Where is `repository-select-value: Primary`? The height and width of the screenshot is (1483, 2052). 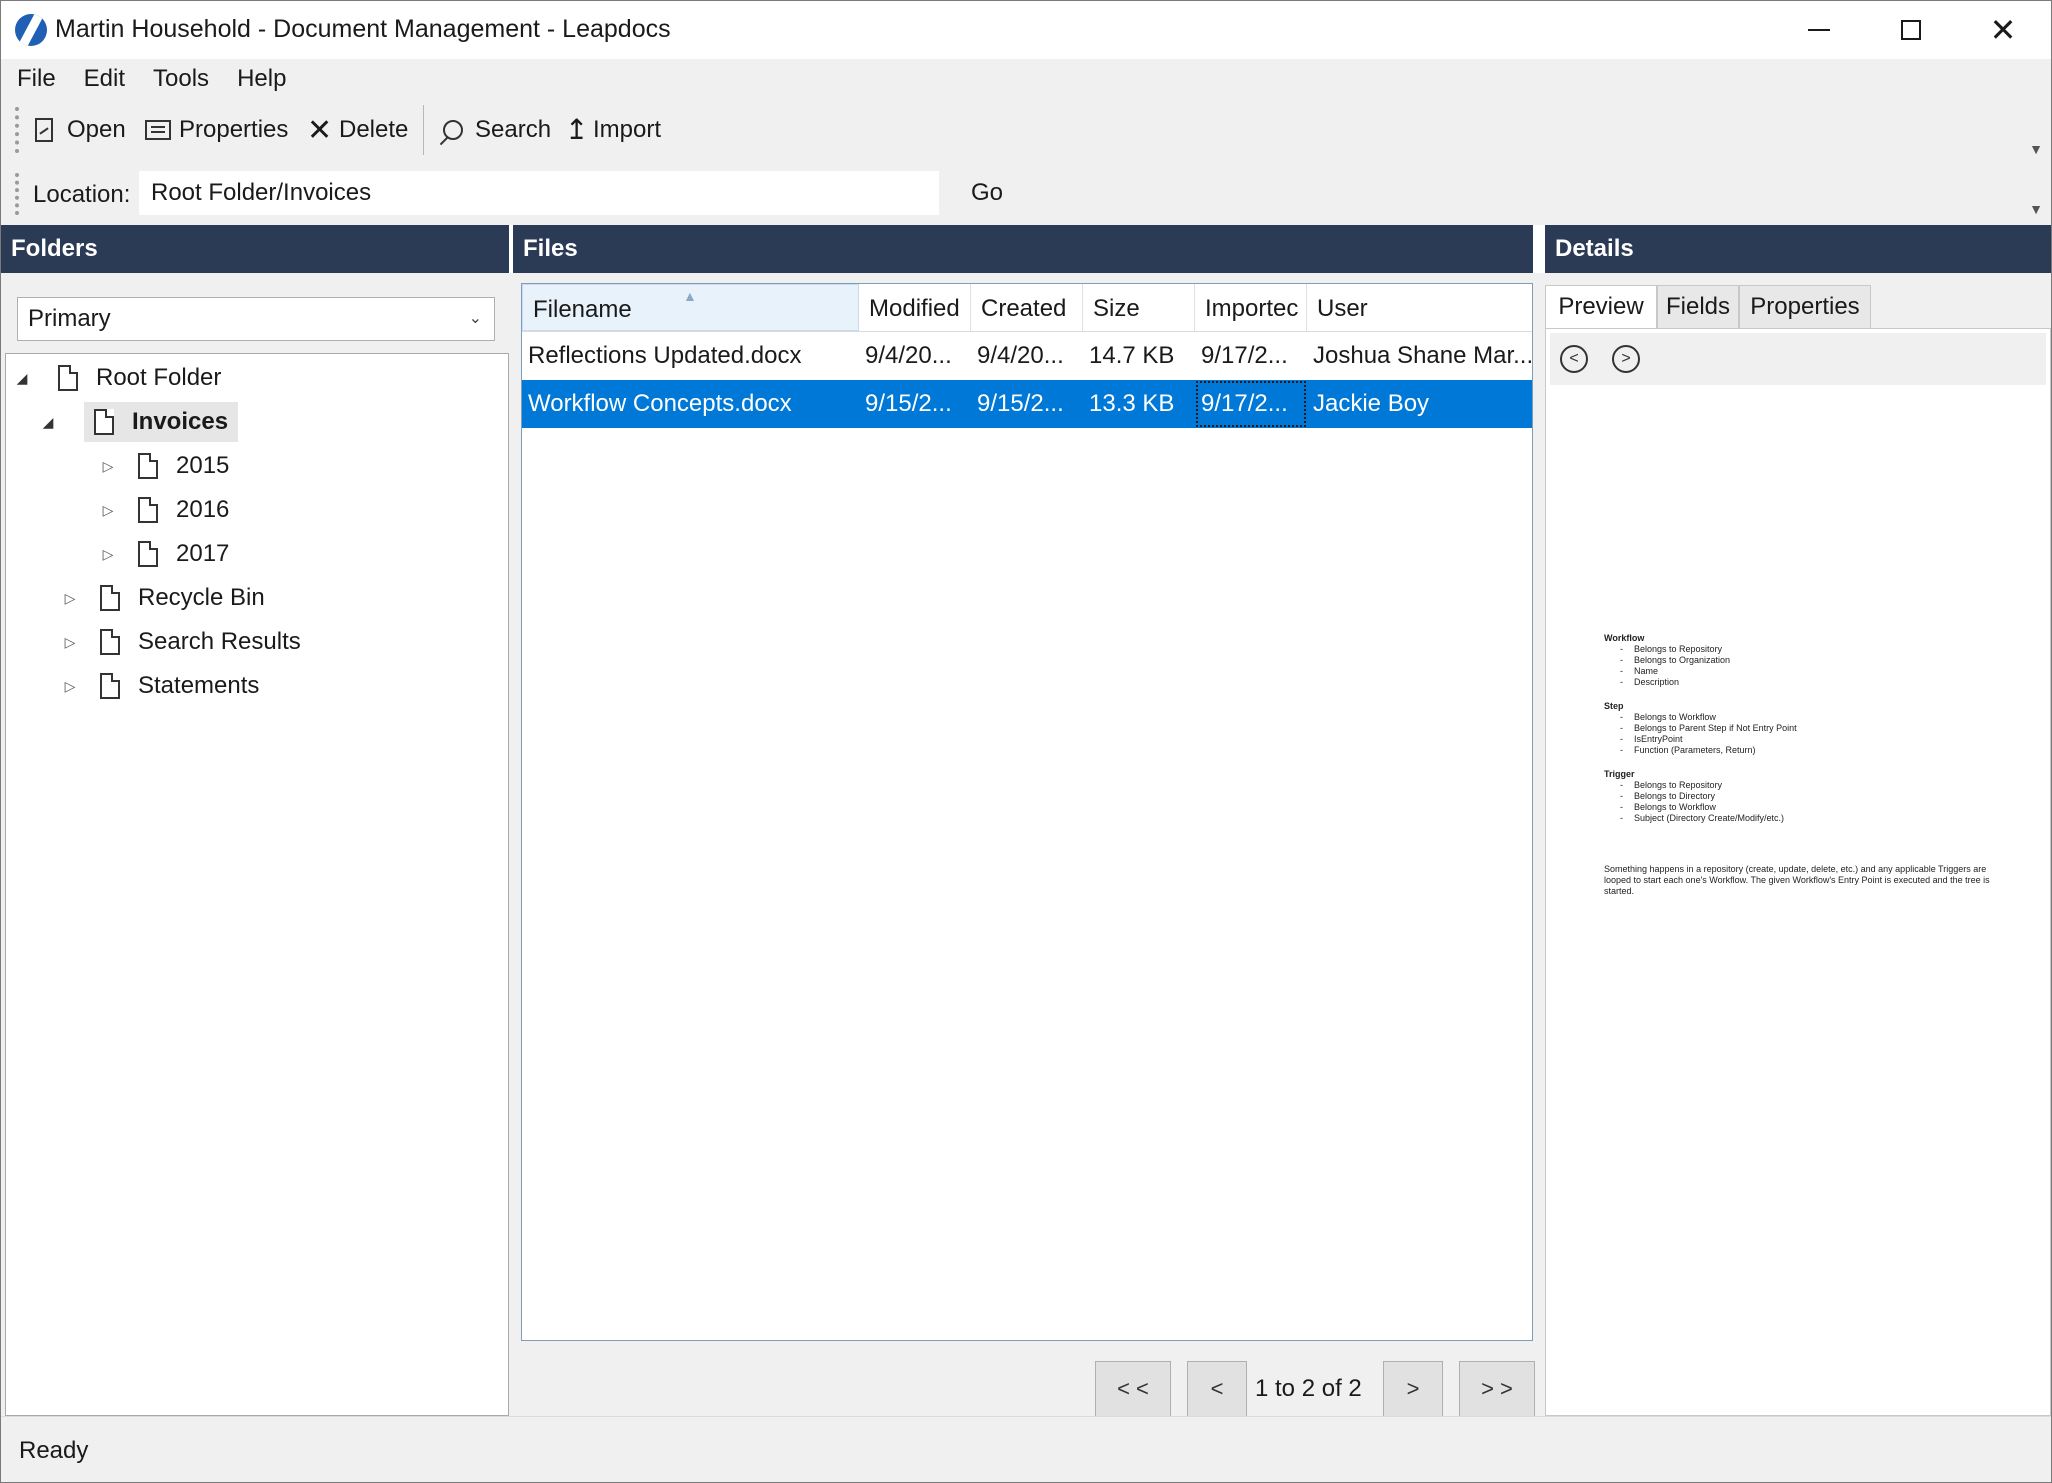 repository-select-value: Primary is located at coordinates (69, 318).